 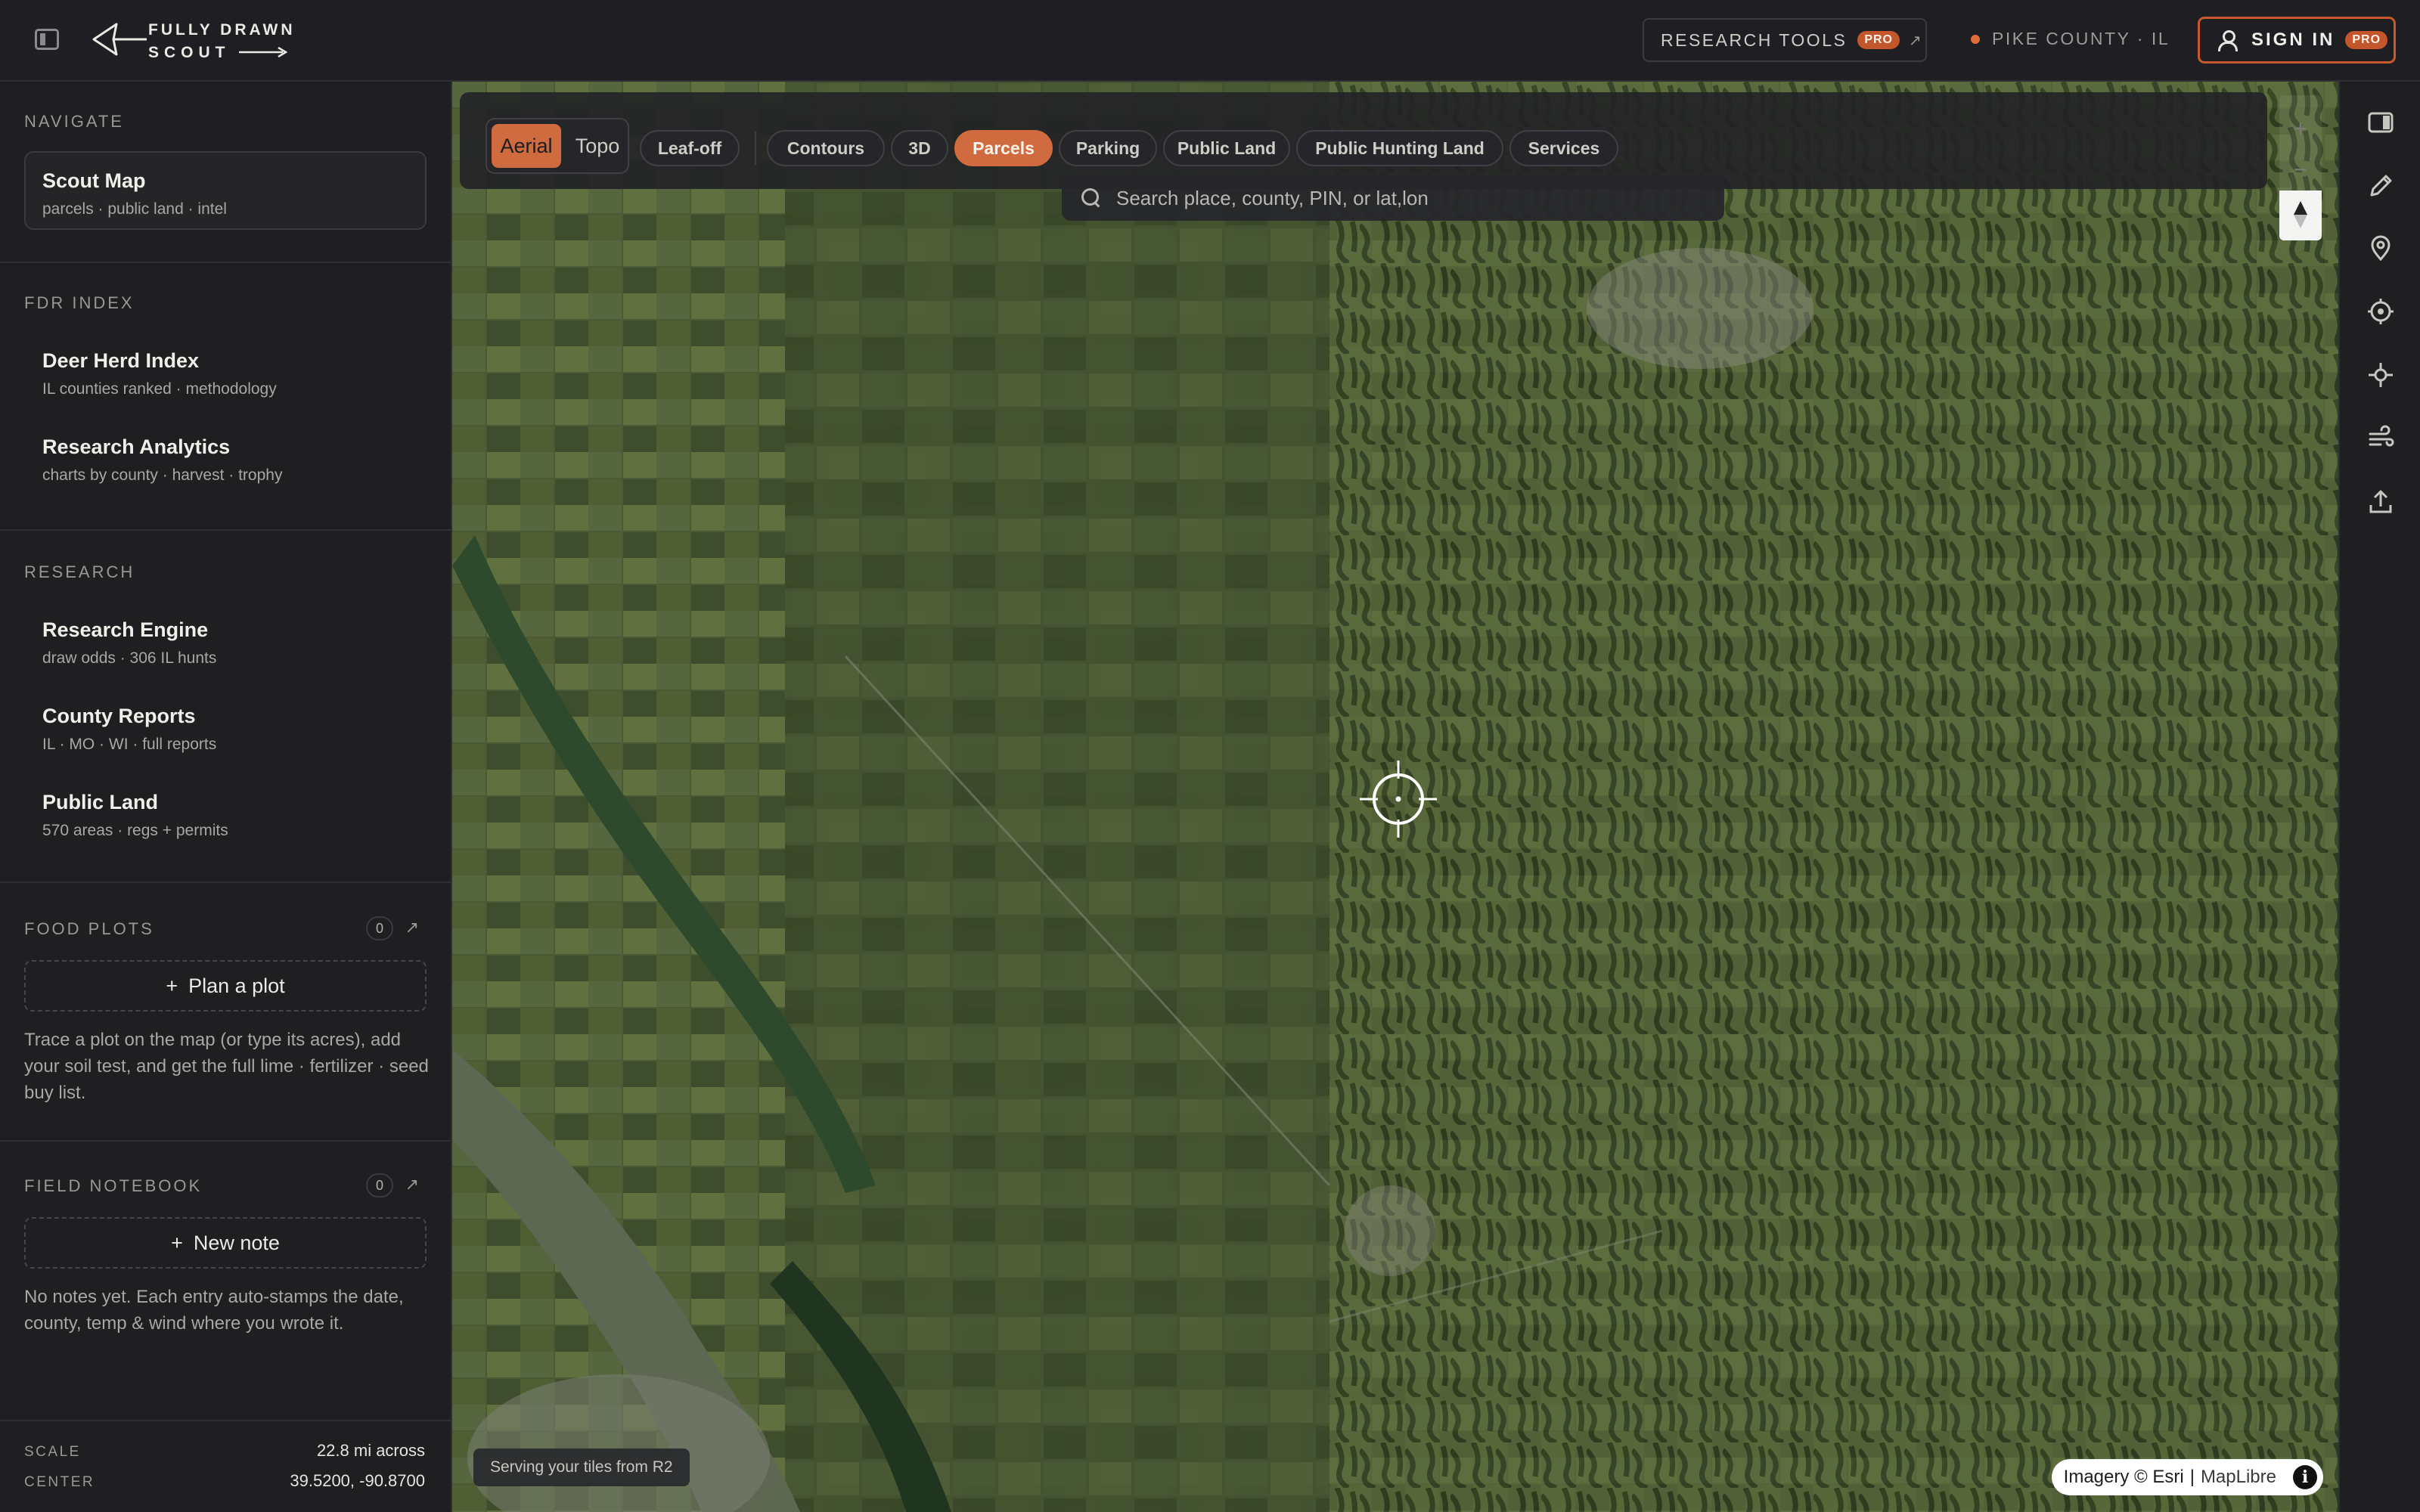 What do you see at coordinates (2228, 40) in the screenshot?
I see `user-icon` at bounding box center [2228, 40].